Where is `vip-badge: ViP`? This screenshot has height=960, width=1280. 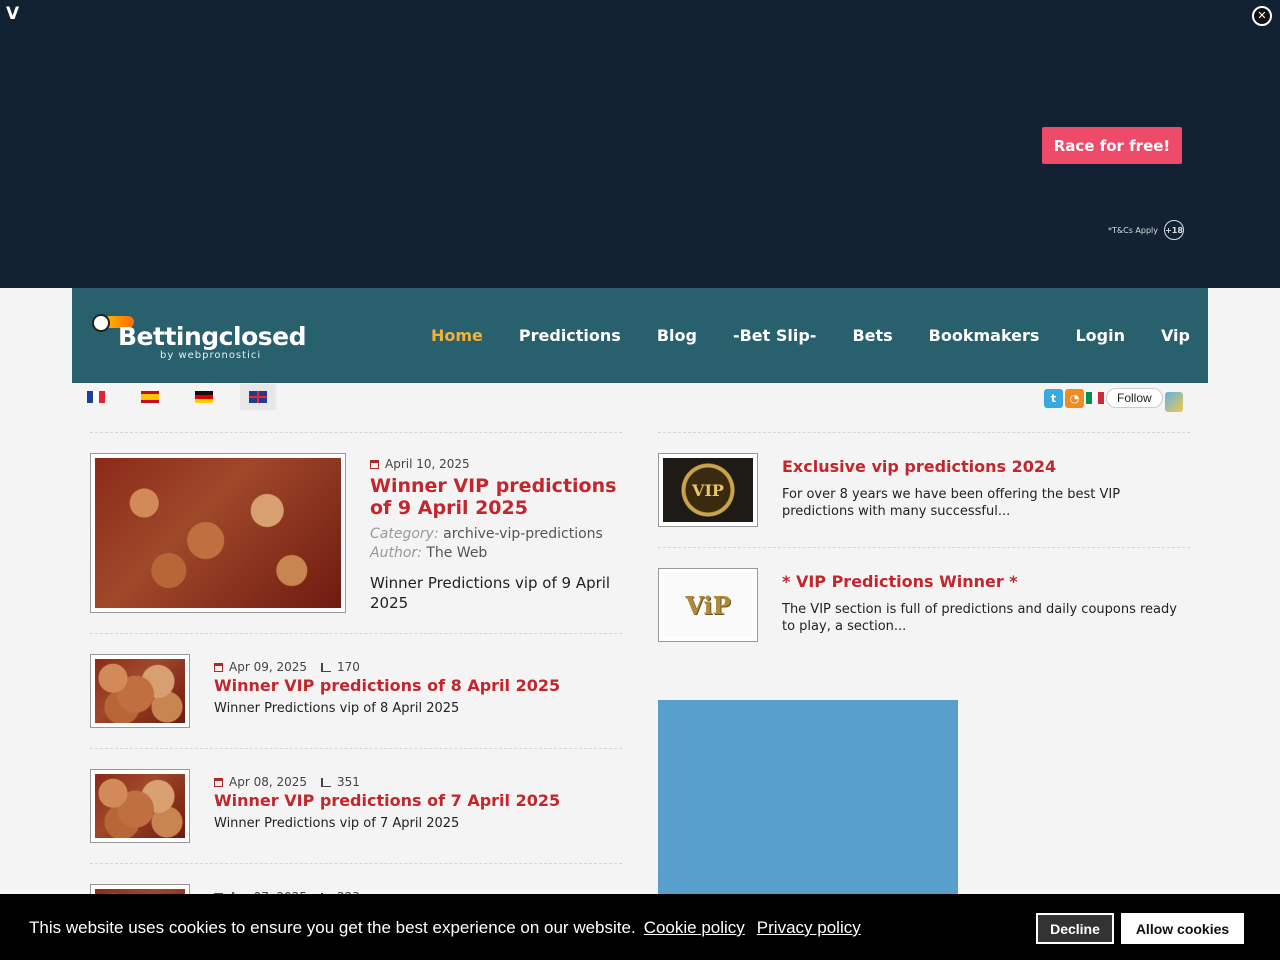 vip-badge: ViP is located at coordinates (708, 605).